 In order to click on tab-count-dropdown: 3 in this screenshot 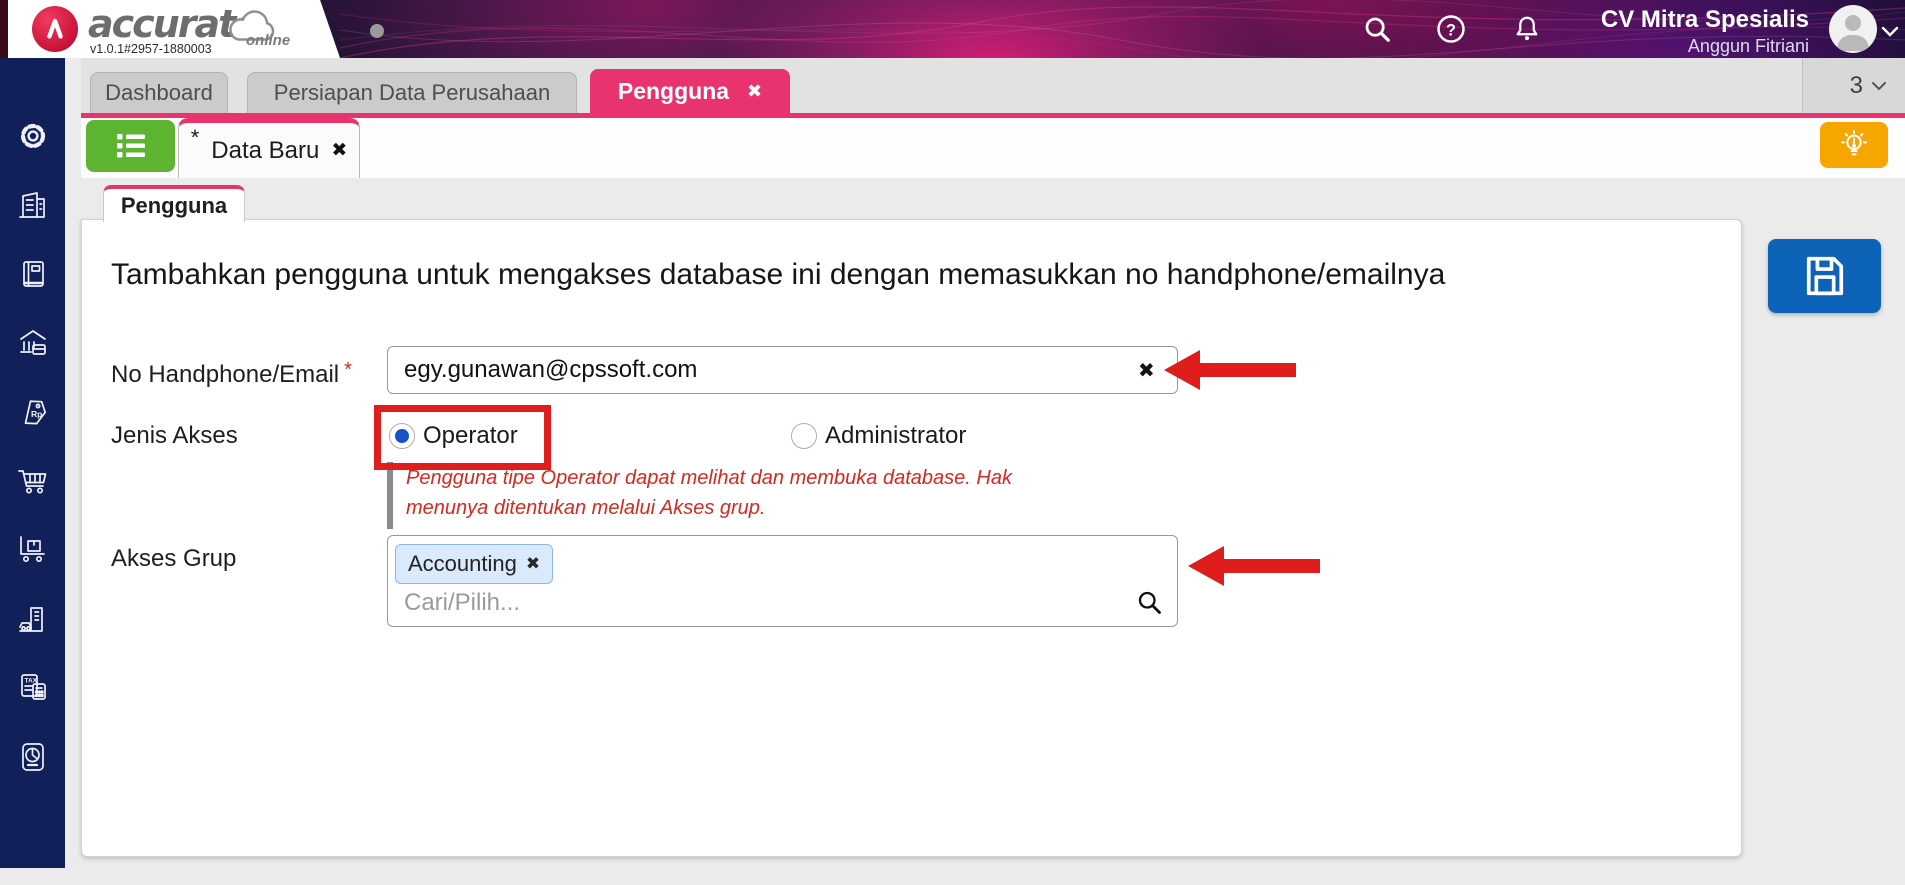, I will do `click(1853, 85)`.